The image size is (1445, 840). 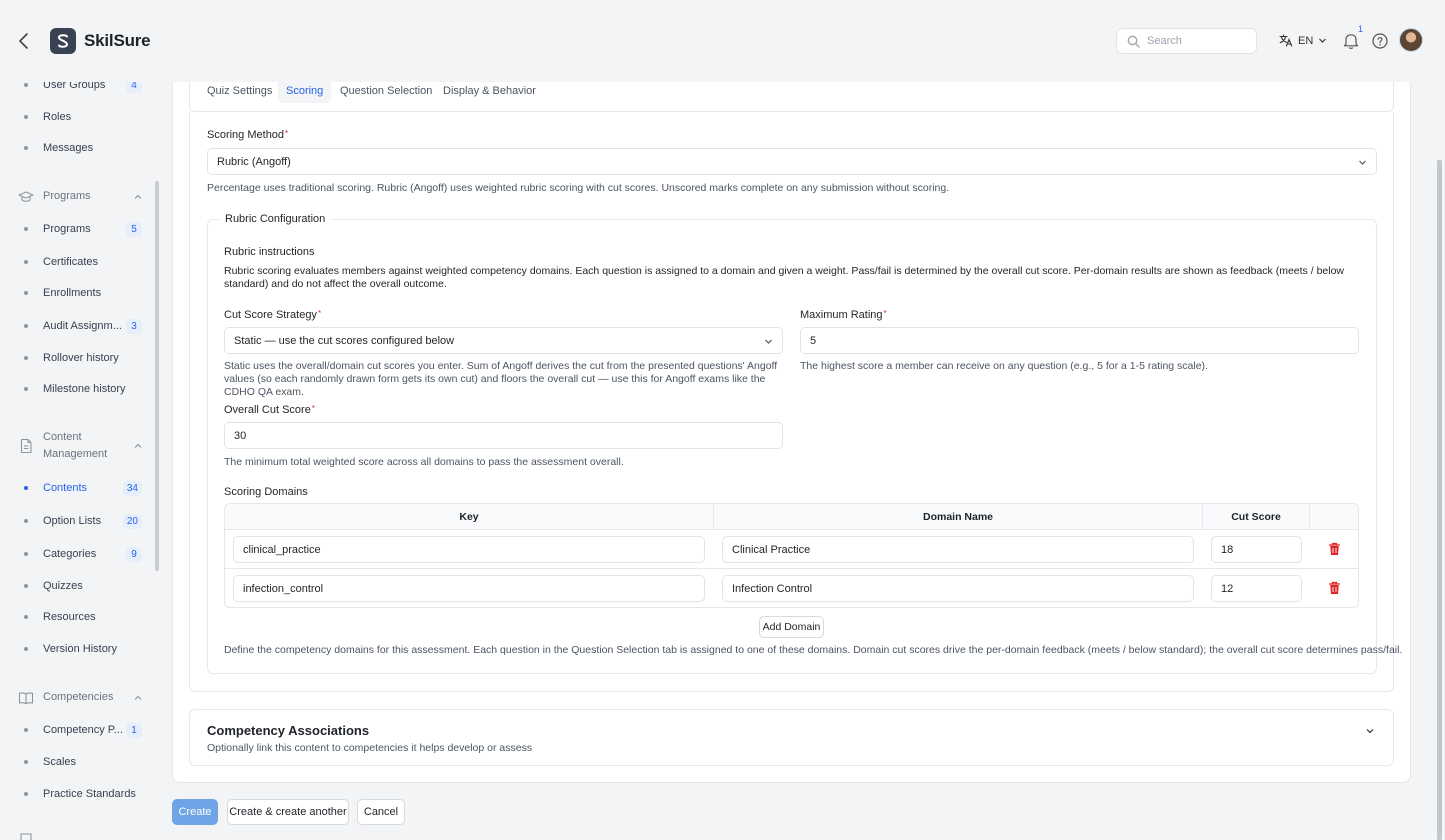 What do you see at coordinates (843, 315) in the screenshot?
I see `maximum-rating-label: Maximum Rating*` at bounding box center [843, 315].